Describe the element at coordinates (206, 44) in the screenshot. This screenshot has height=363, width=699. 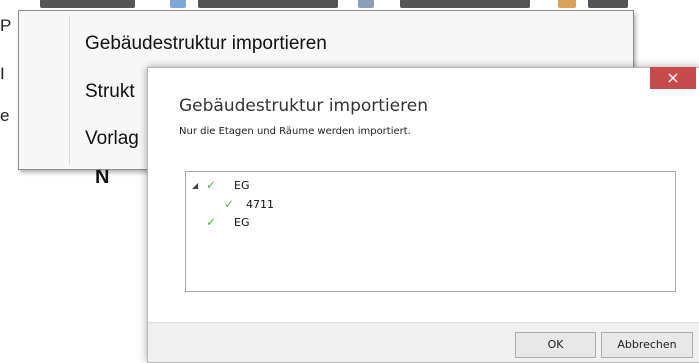
I see `menu-item-import-structure: Gebäudestruktur importieren` at that location.